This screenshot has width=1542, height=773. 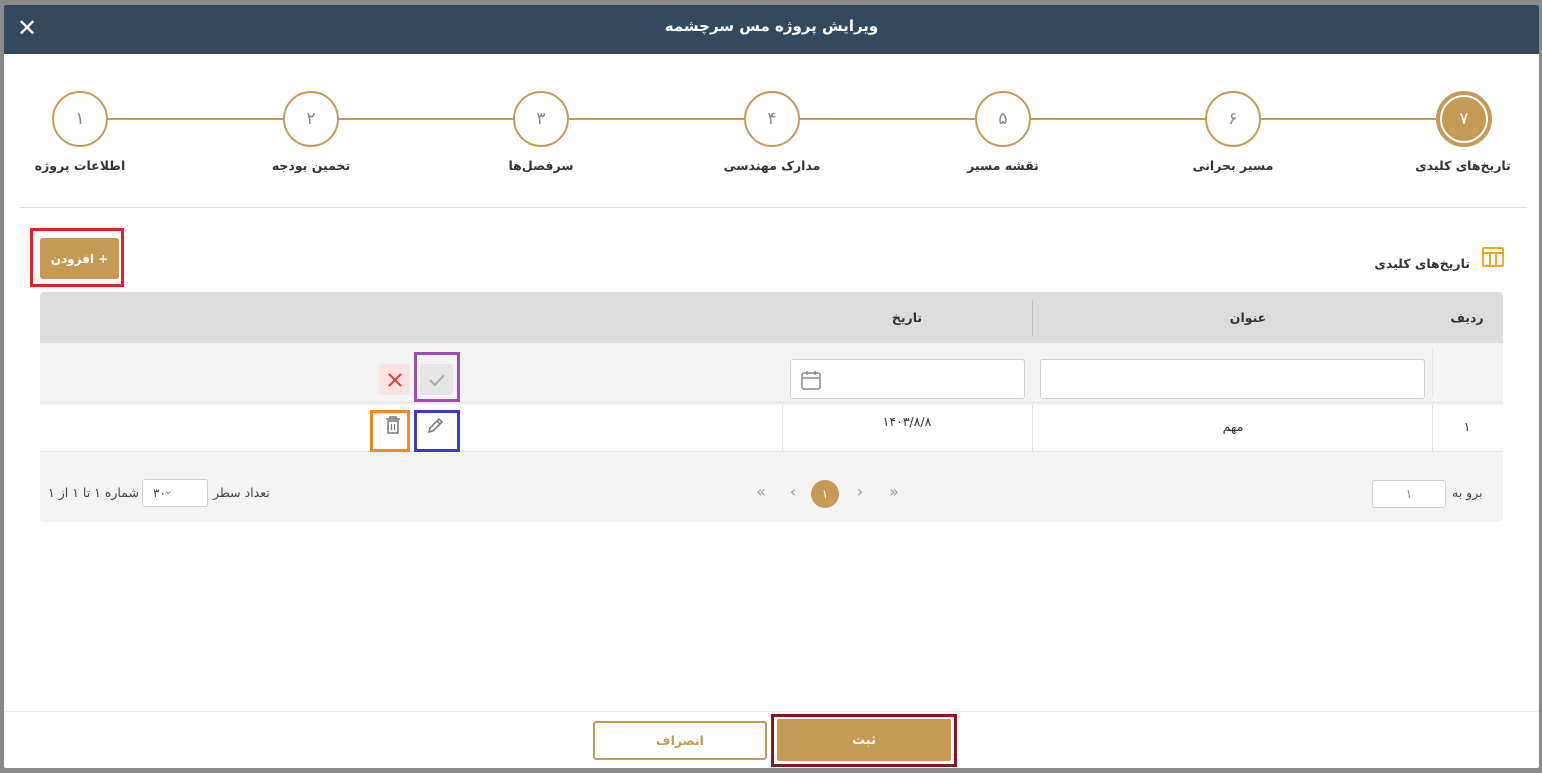 I want to click on calendar-icon, so click(x=811, y=380).